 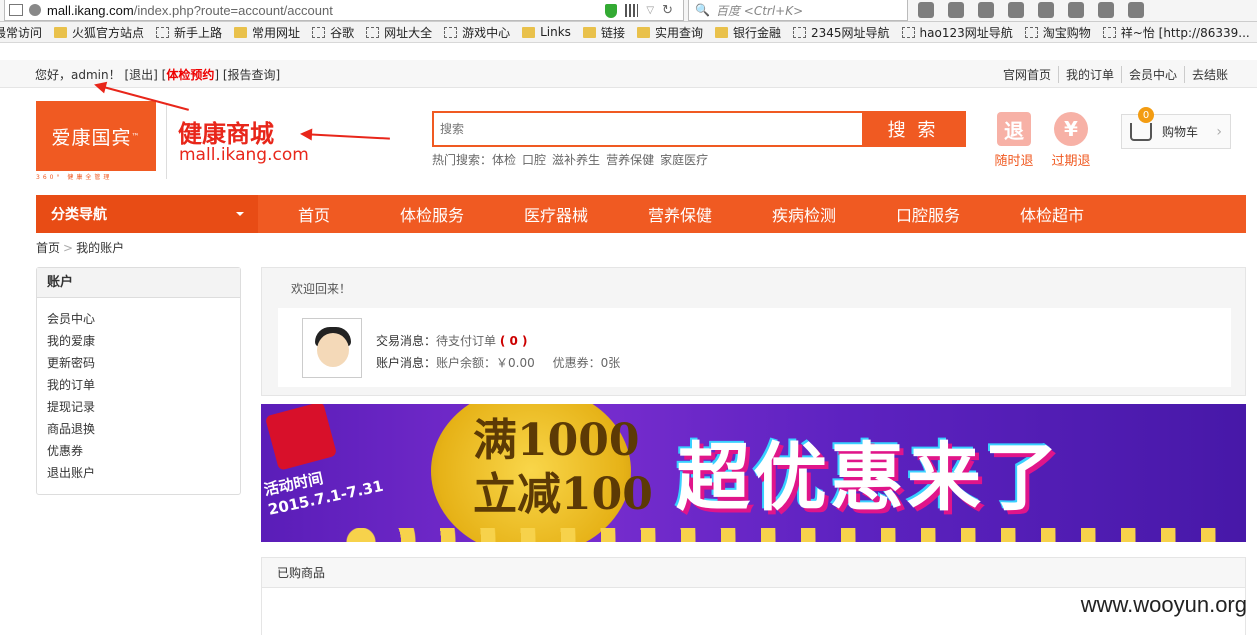 I want to click on star-icon, so click(x=926, y=10).